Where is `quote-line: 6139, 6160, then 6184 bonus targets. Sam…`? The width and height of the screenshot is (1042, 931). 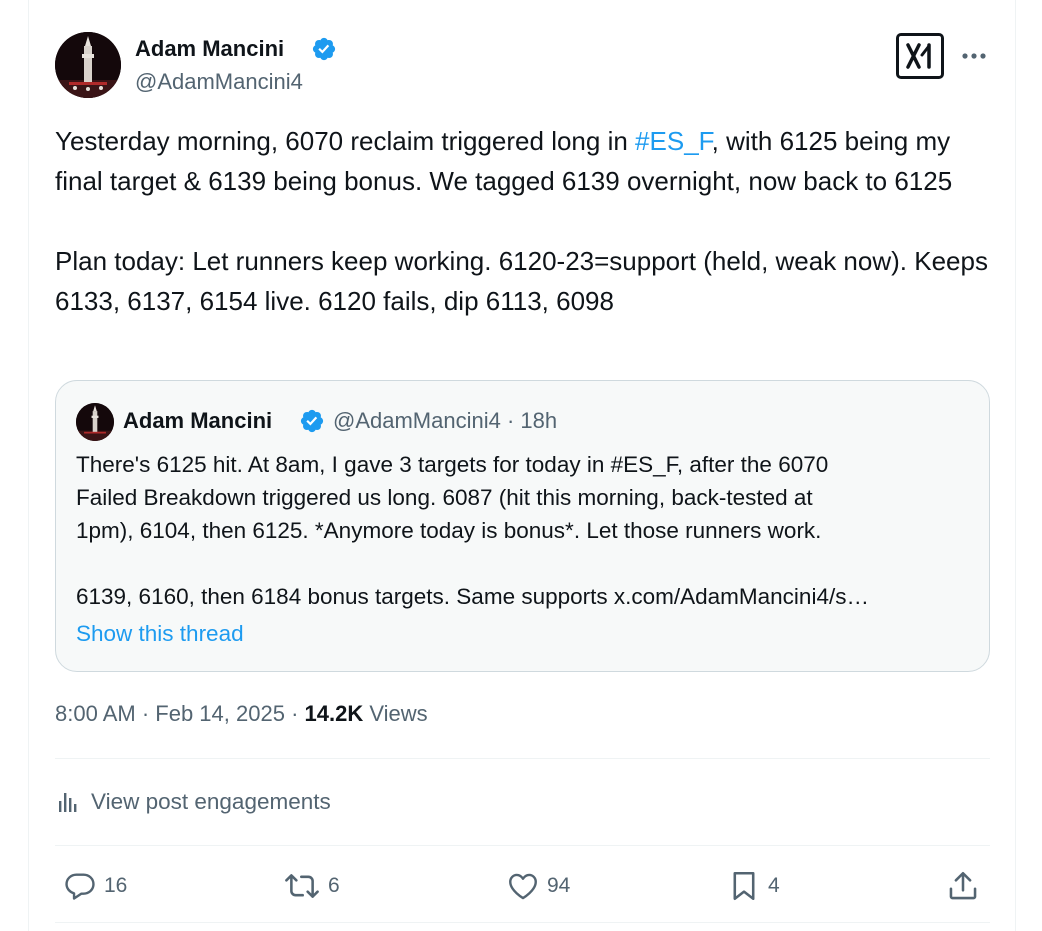
quote-line: 6139, 6160, then 6184 bonus targets. Sam… is located at coordinates (472, 596).